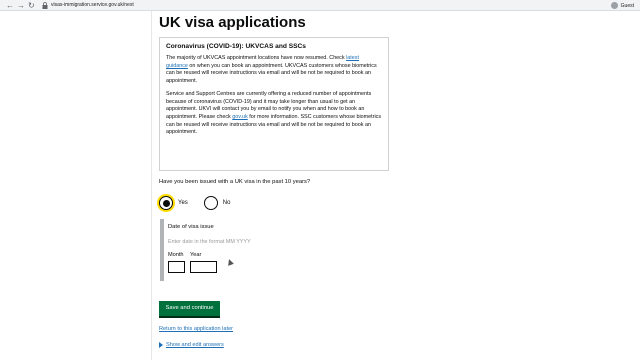 This screenshot has width=640, height=360. I want to click on mouse-cursor-icon, so click(230, 262).